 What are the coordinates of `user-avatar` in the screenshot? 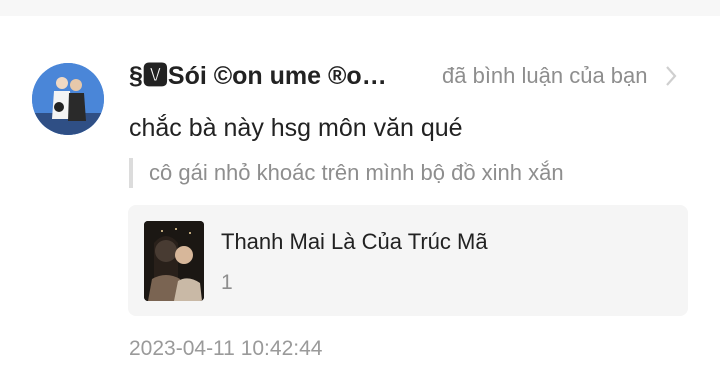 It's located at (68, 99).